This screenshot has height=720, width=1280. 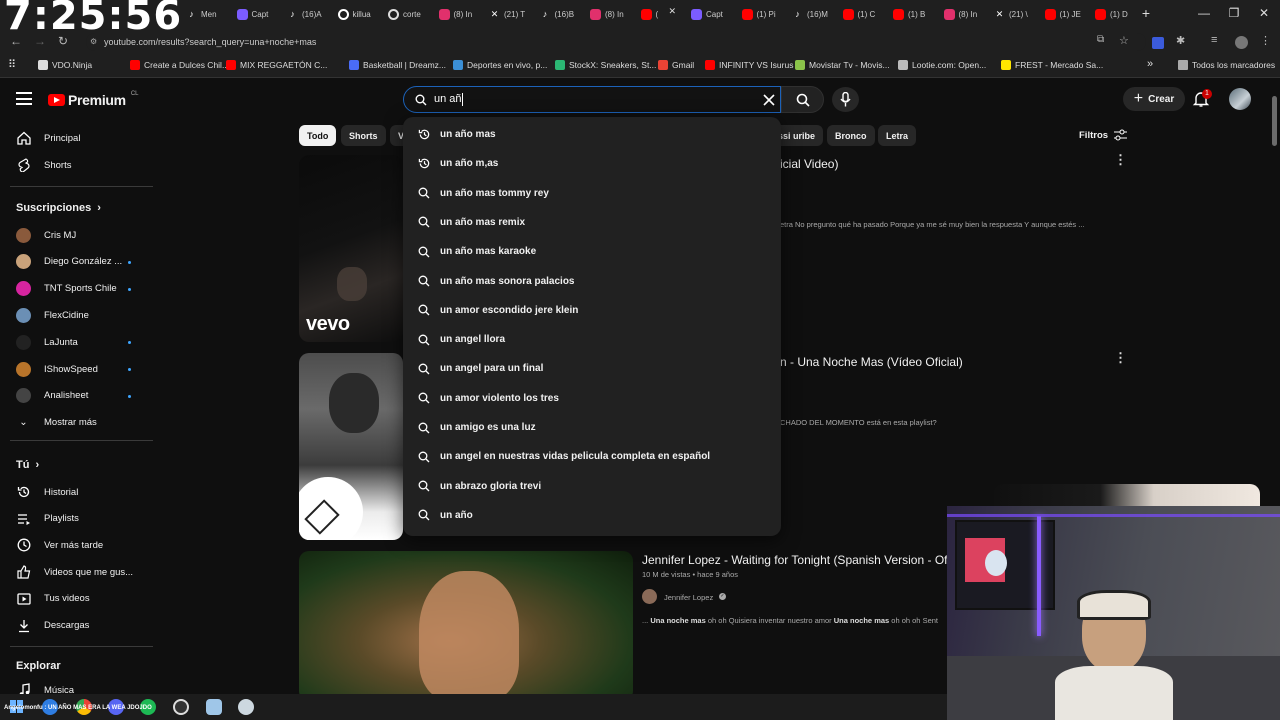 What do you see at coordinates (1019, 14) in the screenshot?
I see `browser-tab: ✕ (21) \` at bounding box center [1019, 14].